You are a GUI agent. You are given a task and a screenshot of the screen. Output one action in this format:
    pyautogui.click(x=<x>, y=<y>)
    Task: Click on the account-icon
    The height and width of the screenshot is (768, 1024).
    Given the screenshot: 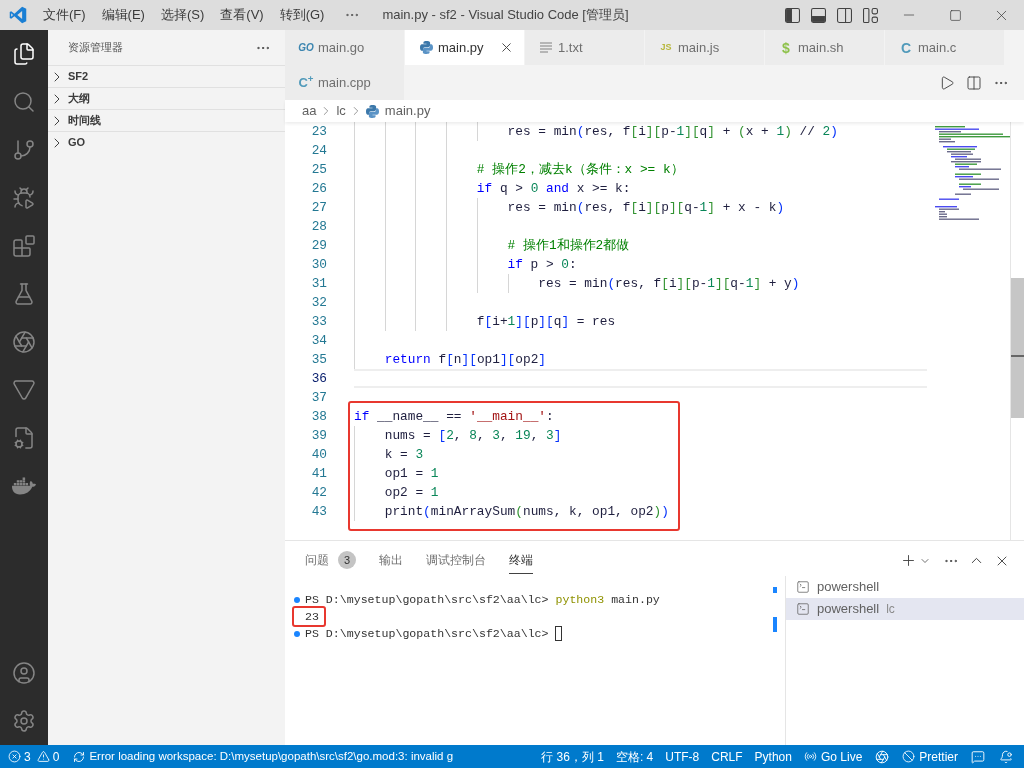 What is the action you would take?
    pyautogui.click(x=24, y=673)
    